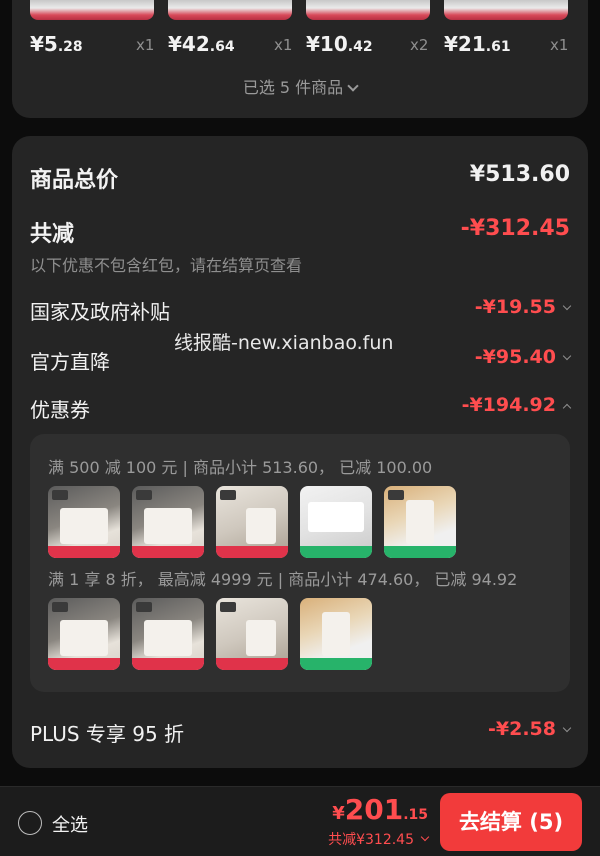 The image size is (600, 856). I want to click on coupon-value: -¥194.92, so click(508, 405).